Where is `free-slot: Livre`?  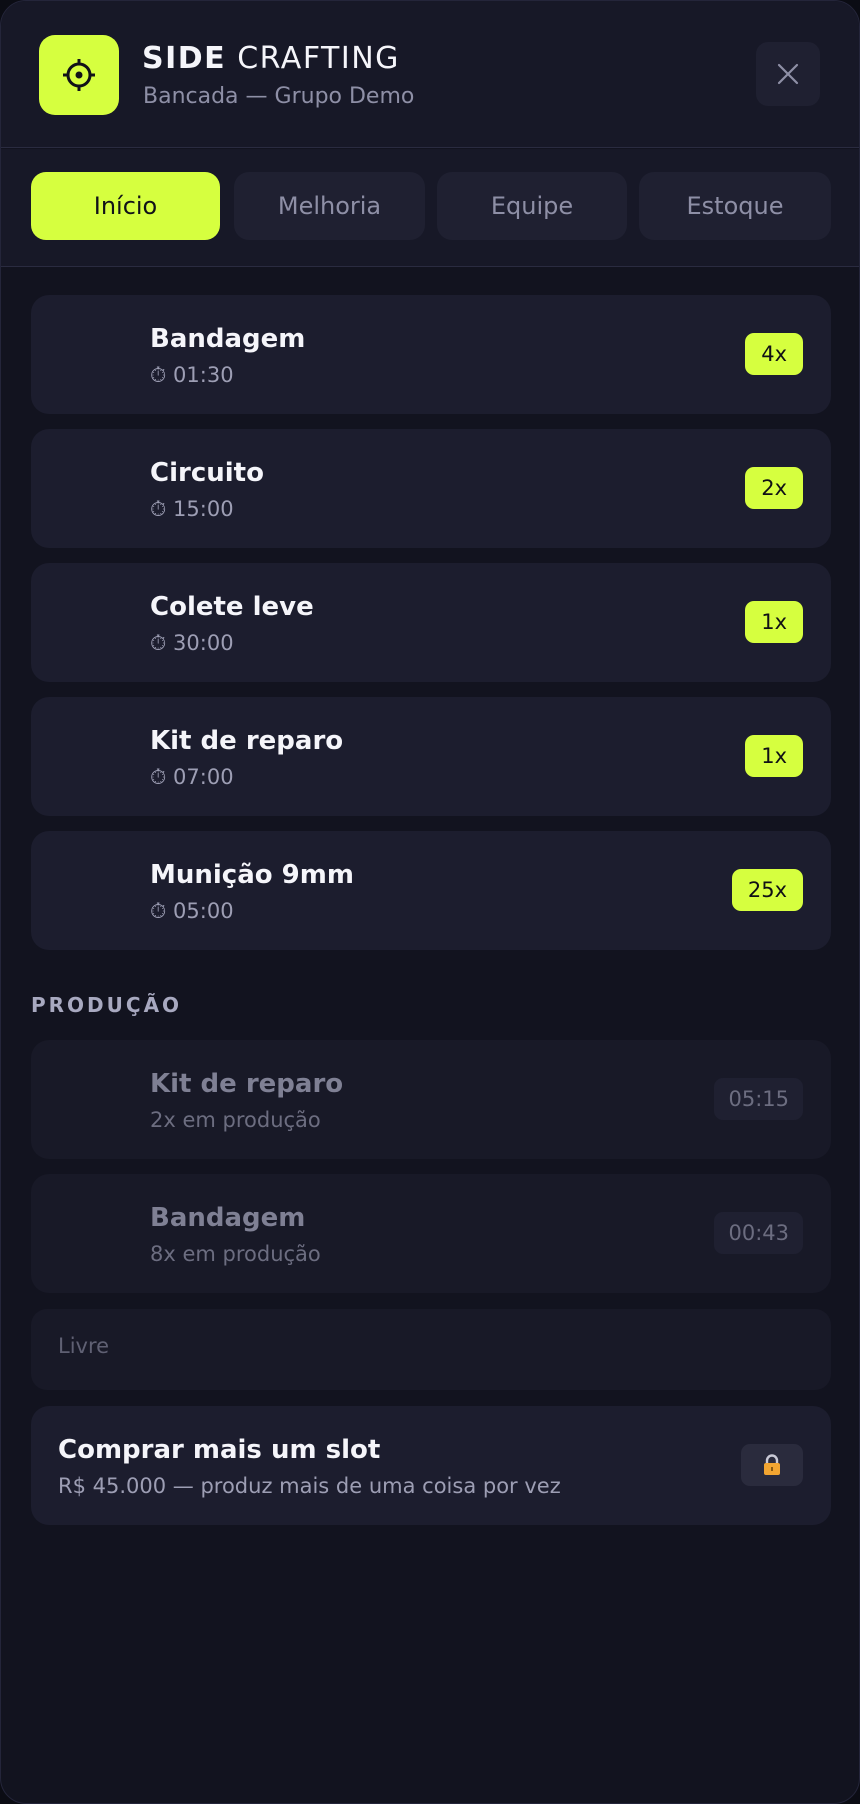 free-slot: Livre is located at coordinates (431, 1349).